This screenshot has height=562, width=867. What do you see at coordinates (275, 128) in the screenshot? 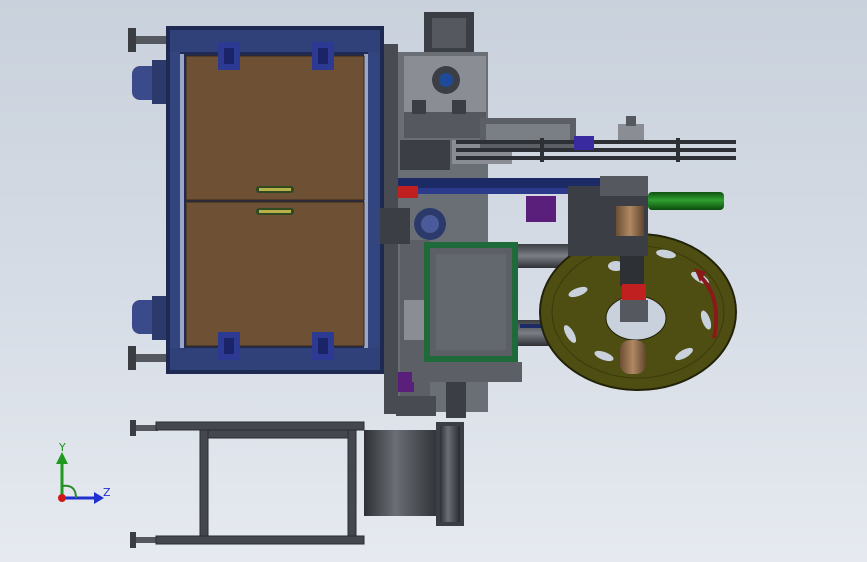
I see `cabinet-door-upper` at bounding box center [275, 128].